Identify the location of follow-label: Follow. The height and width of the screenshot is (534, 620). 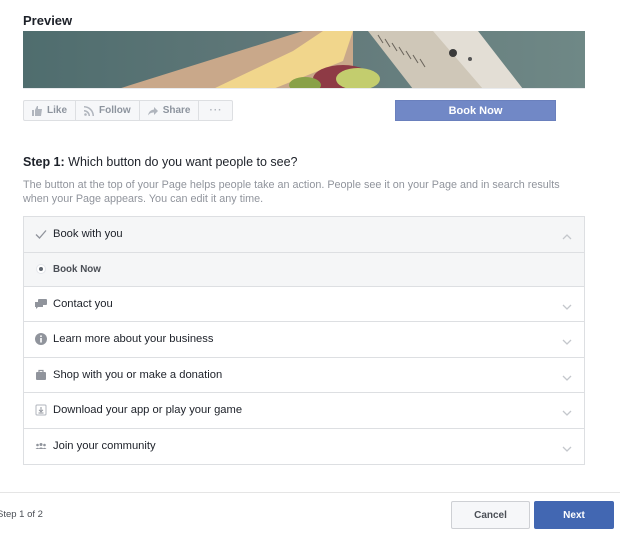
(115, 110).